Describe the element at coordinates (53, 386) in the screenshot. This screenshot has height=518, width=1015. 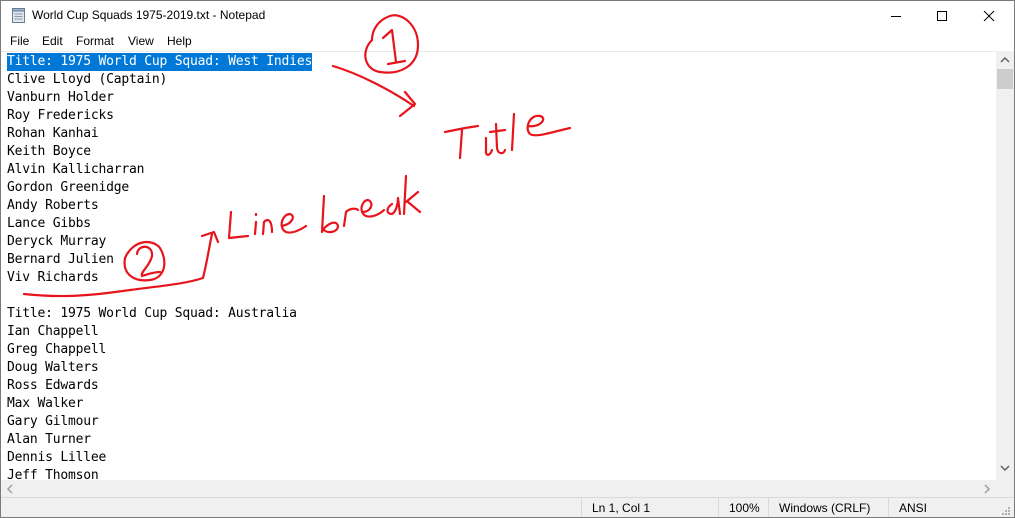
I see `text-line: Ross Edwards` at that location.